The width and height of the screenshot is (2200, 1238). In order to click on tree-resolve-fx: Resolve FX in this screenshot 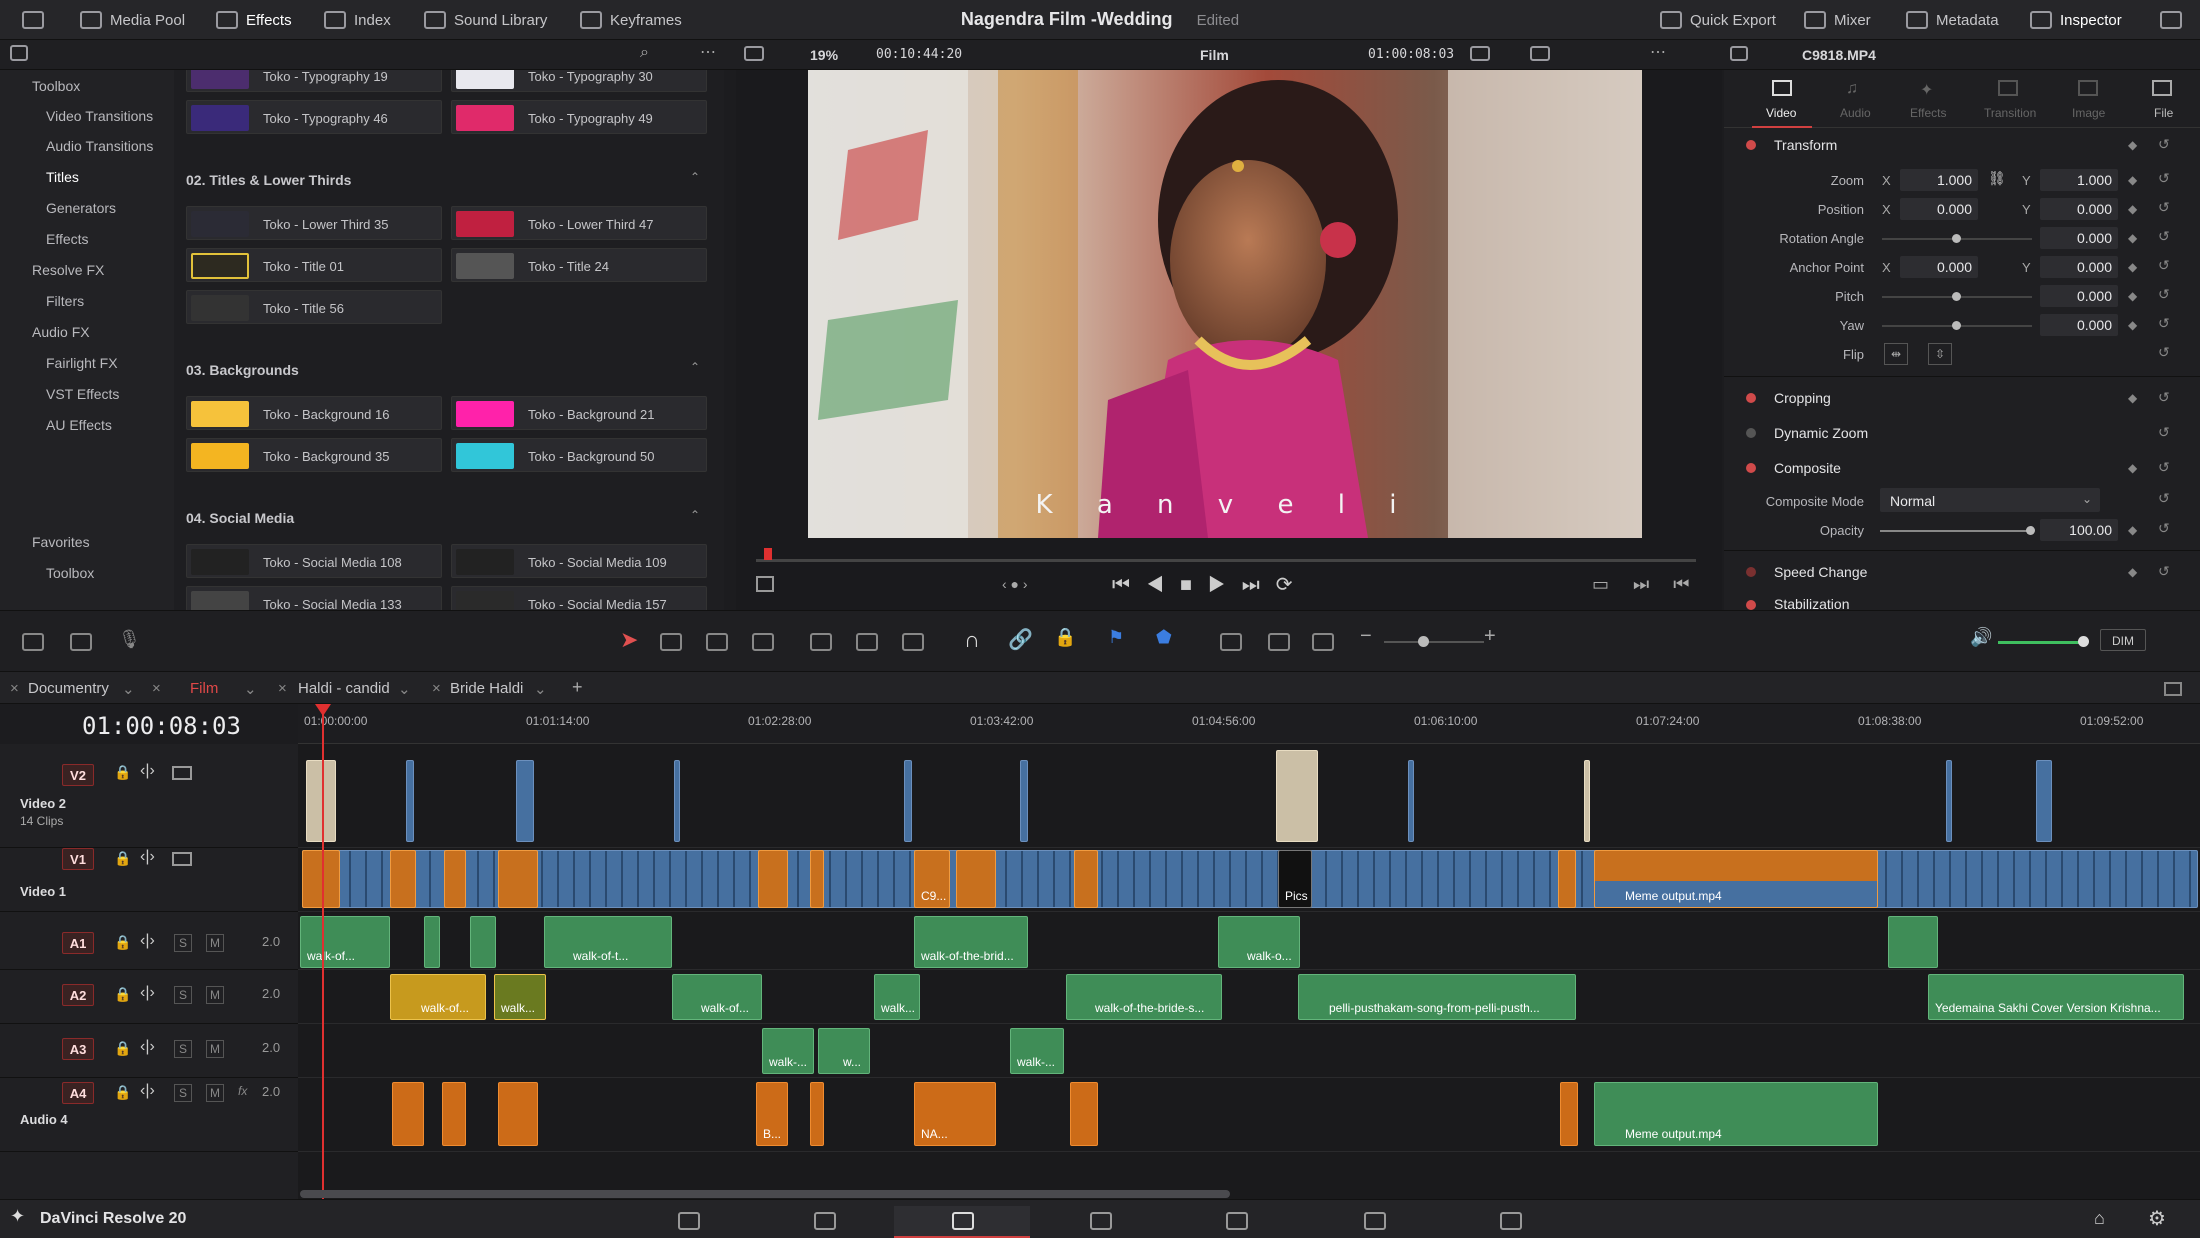, I will do `click(68, 270)`.